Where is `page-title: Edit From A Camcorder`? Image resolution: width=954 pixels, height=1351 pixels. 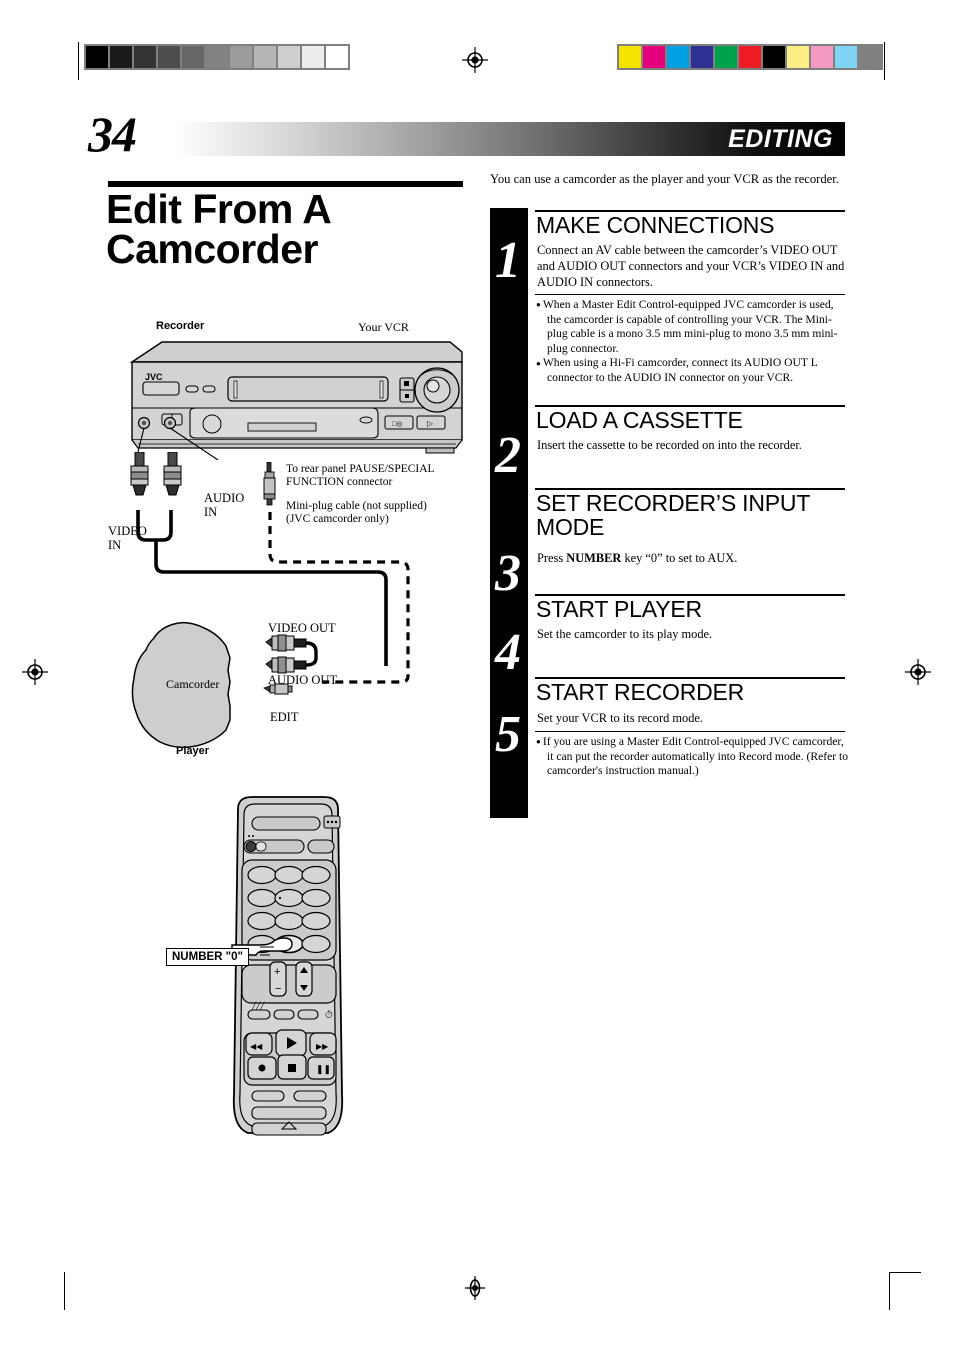 page-title: Edit From A Camcorder is located at coordinates (218, 229).